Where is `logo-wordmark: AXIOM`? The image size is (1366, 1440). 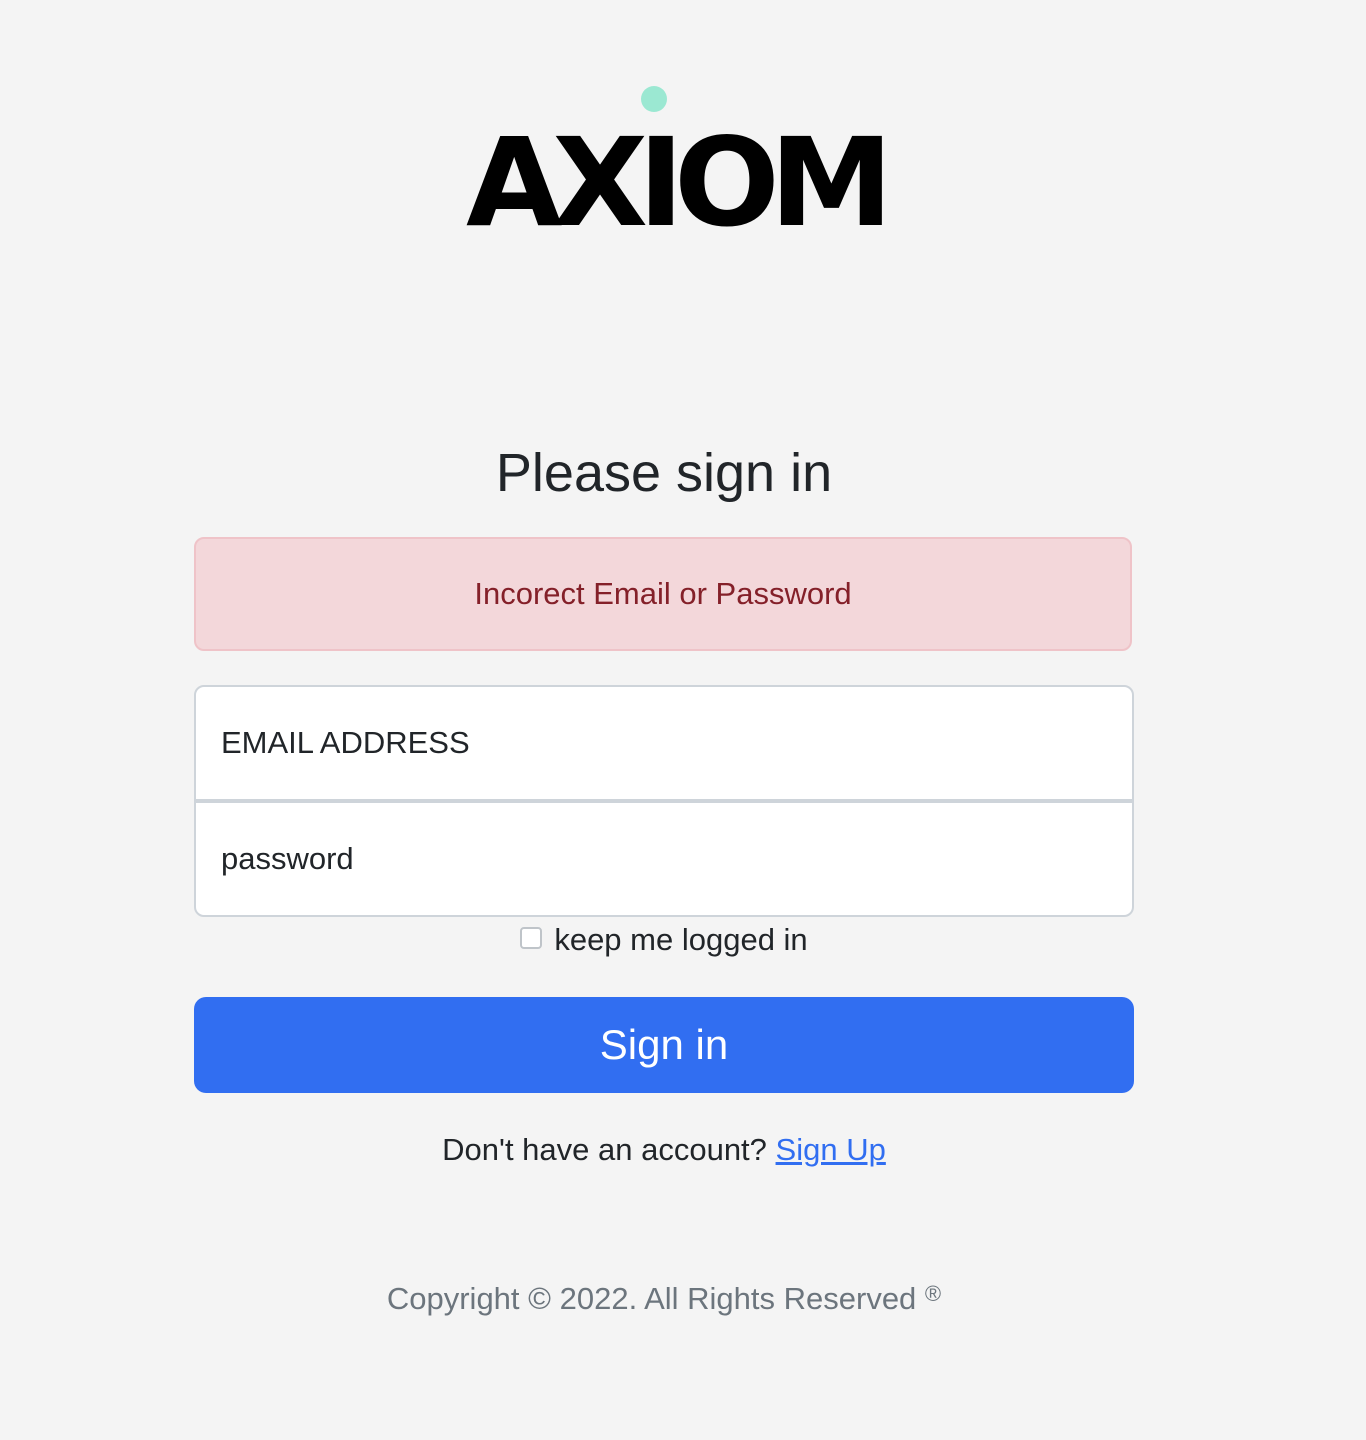
logo-wordmark: AXIOM is located at coordinates (679, 183).